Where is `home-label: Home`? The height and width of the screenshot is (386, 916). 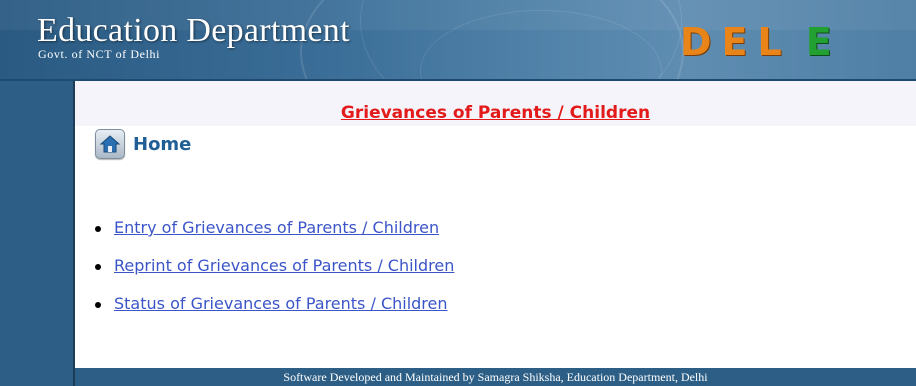 home-label: Home is located at coordinates (162, 144).